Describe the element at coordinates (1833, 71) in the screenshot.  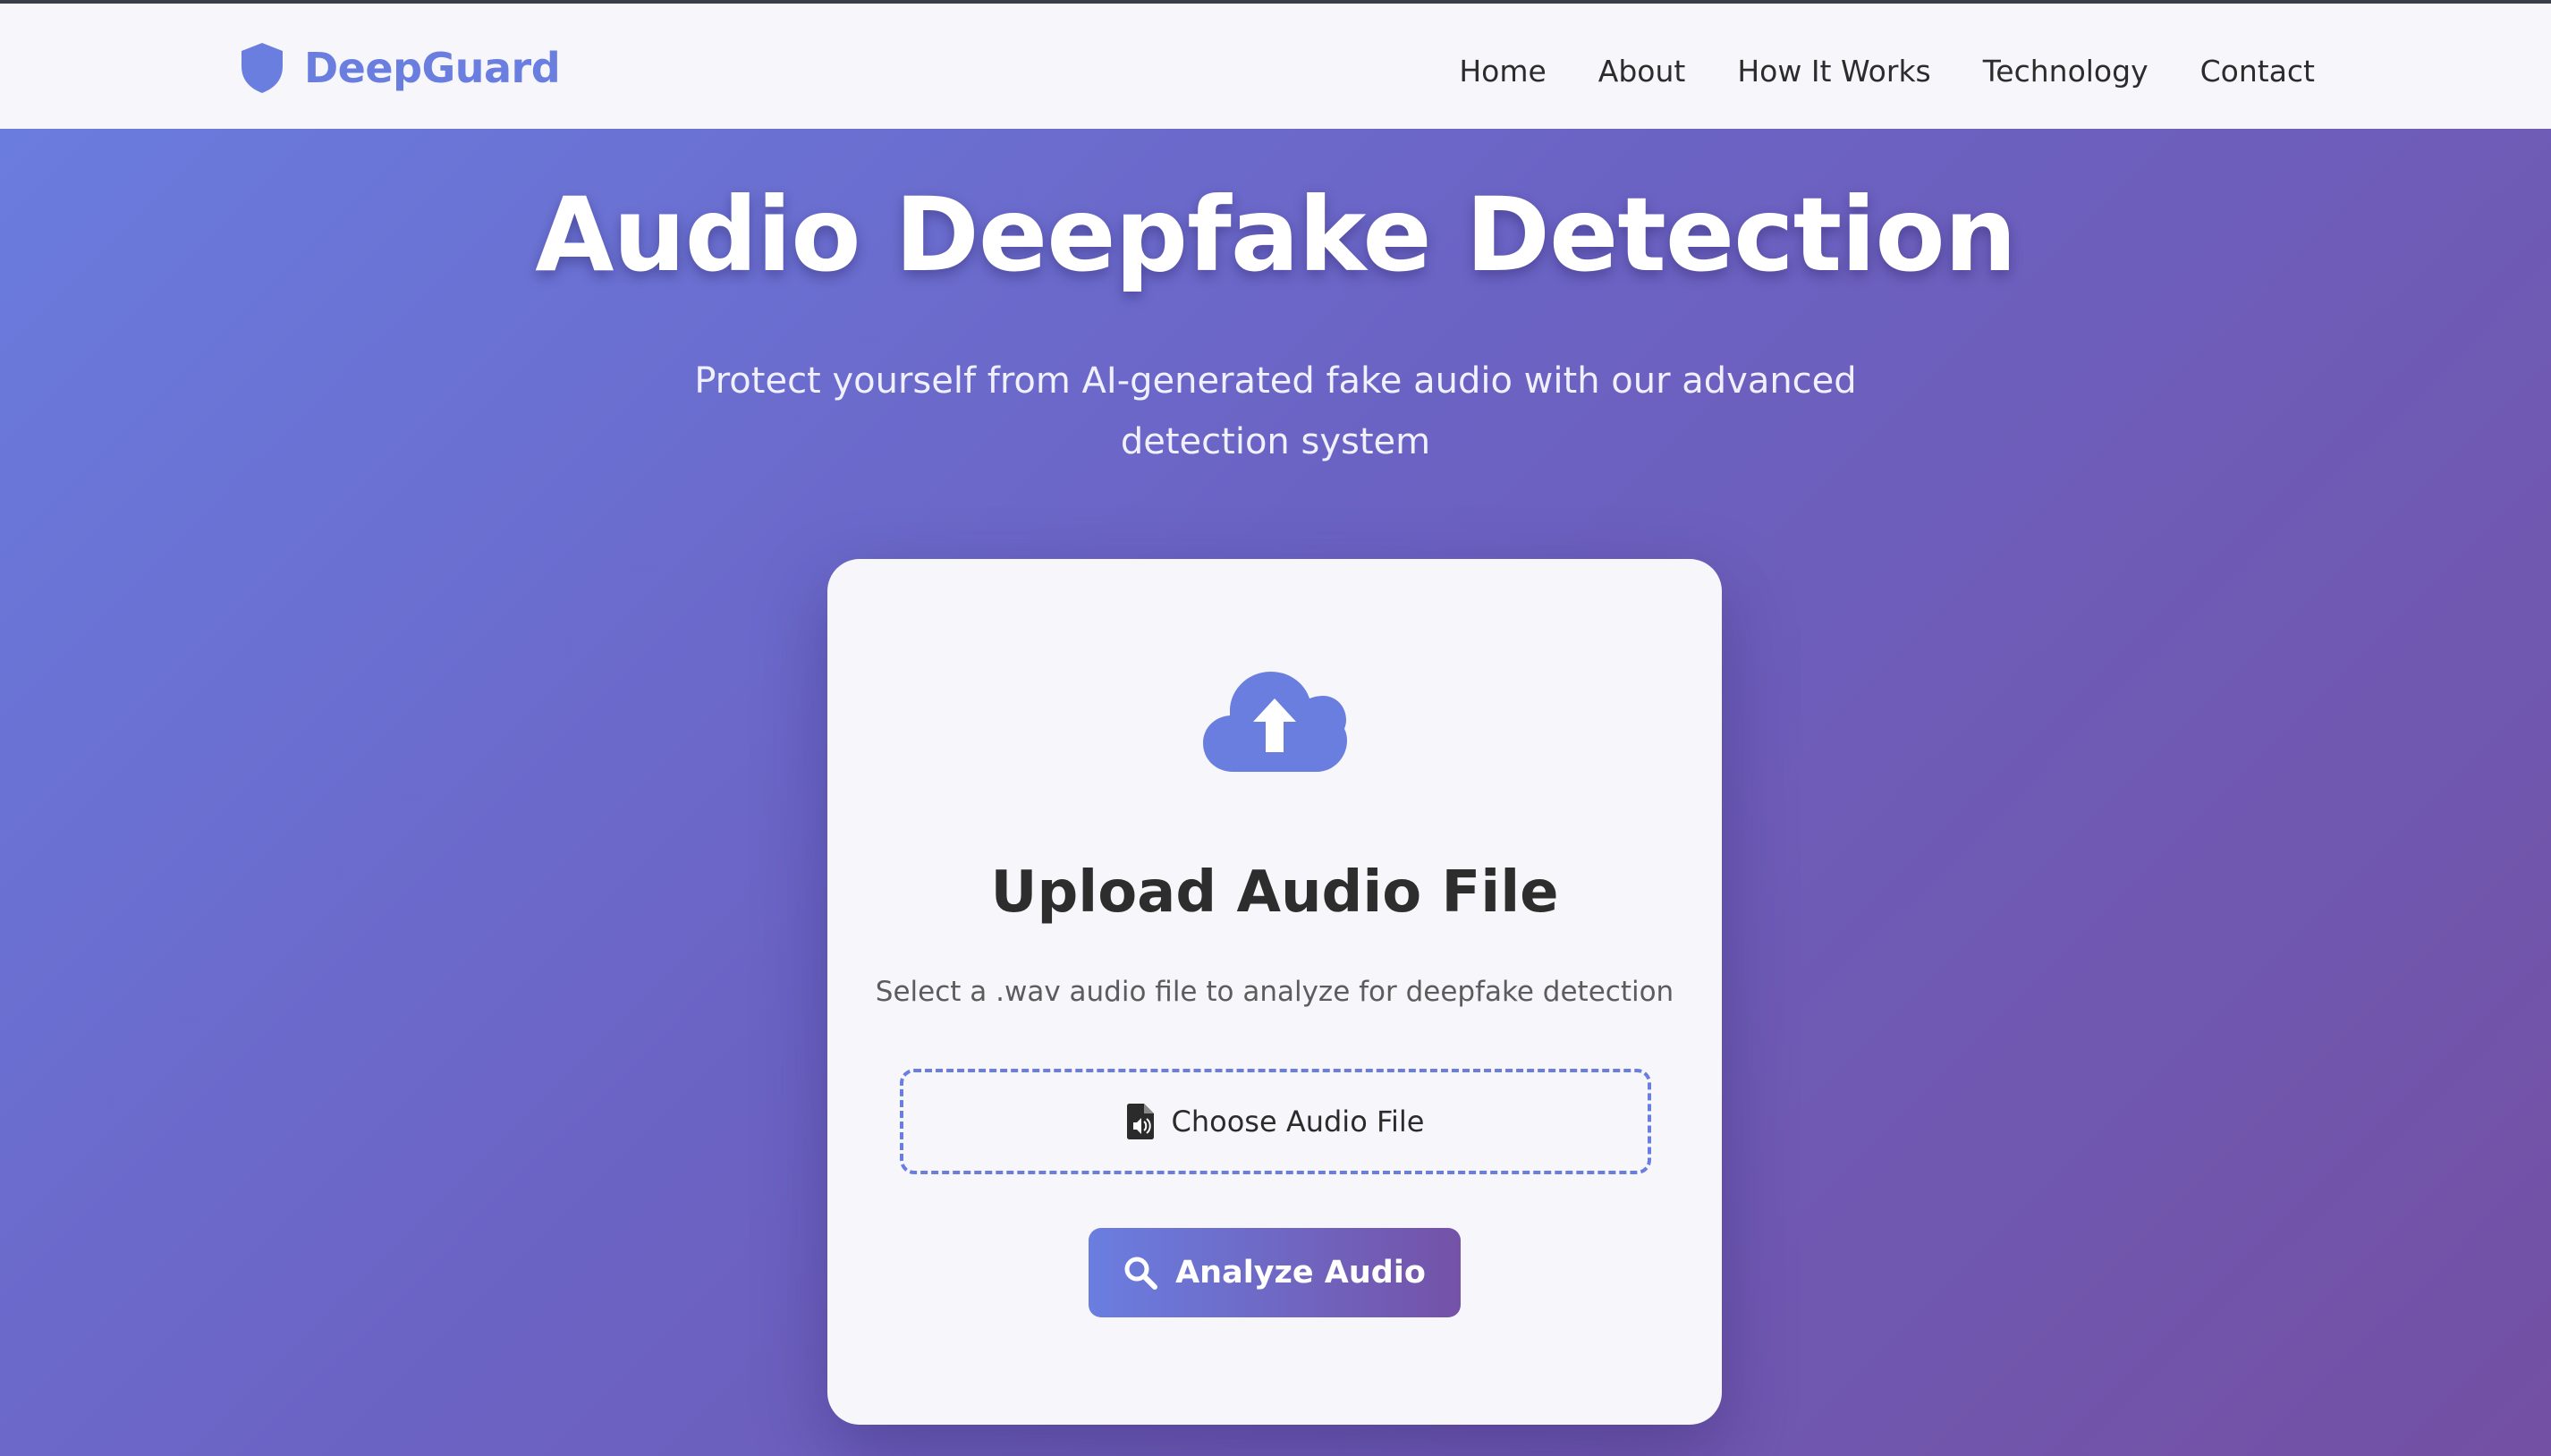
I see `nav-link-how-it-works: How It Works` at that location.